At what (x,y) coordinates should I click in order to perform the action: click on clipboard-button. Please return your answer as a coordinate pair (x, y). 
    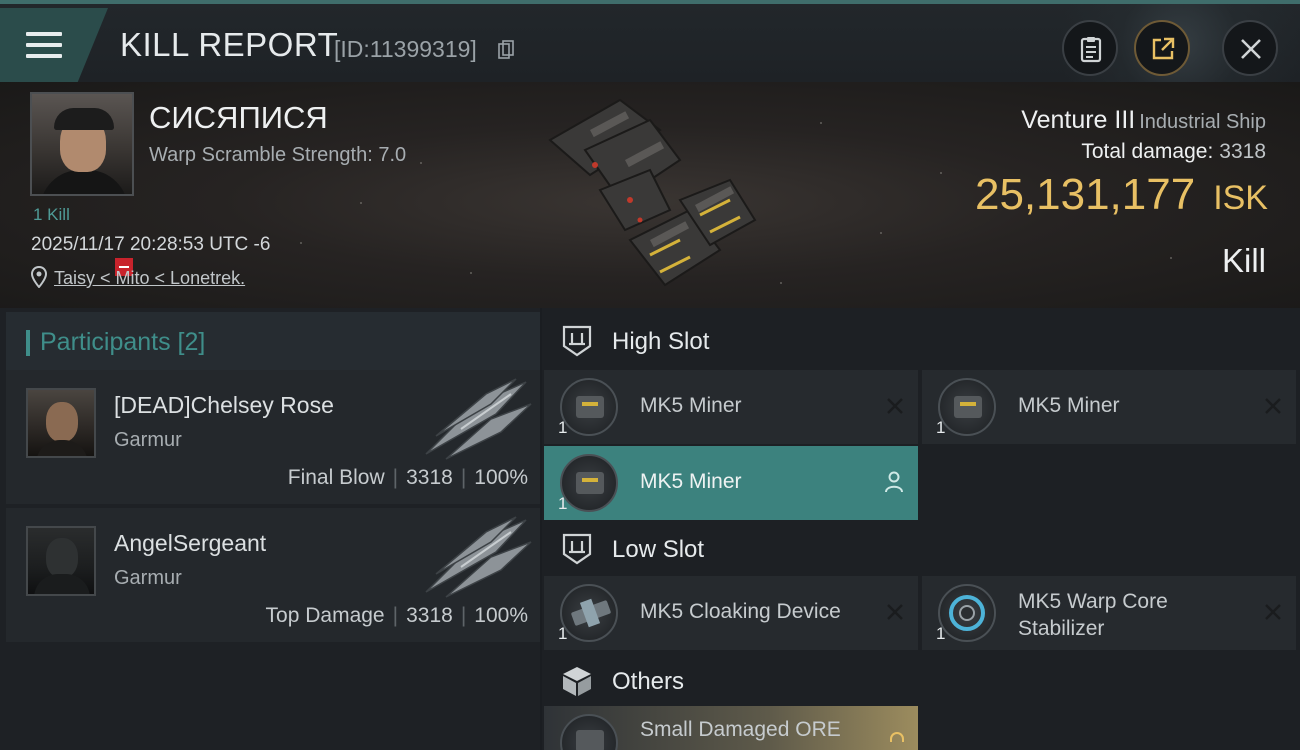
    Looking at the image, I should click on (1090, 48).